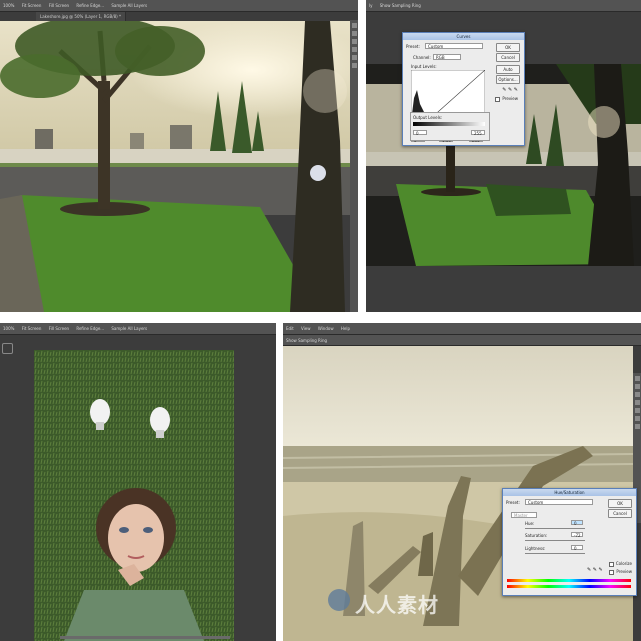 The height and width of the screenshot is (641, 641). What do you see at coordinates (420, 133) in the screenshot?
I see `output-black: 0` at bounding box center [420, 133].